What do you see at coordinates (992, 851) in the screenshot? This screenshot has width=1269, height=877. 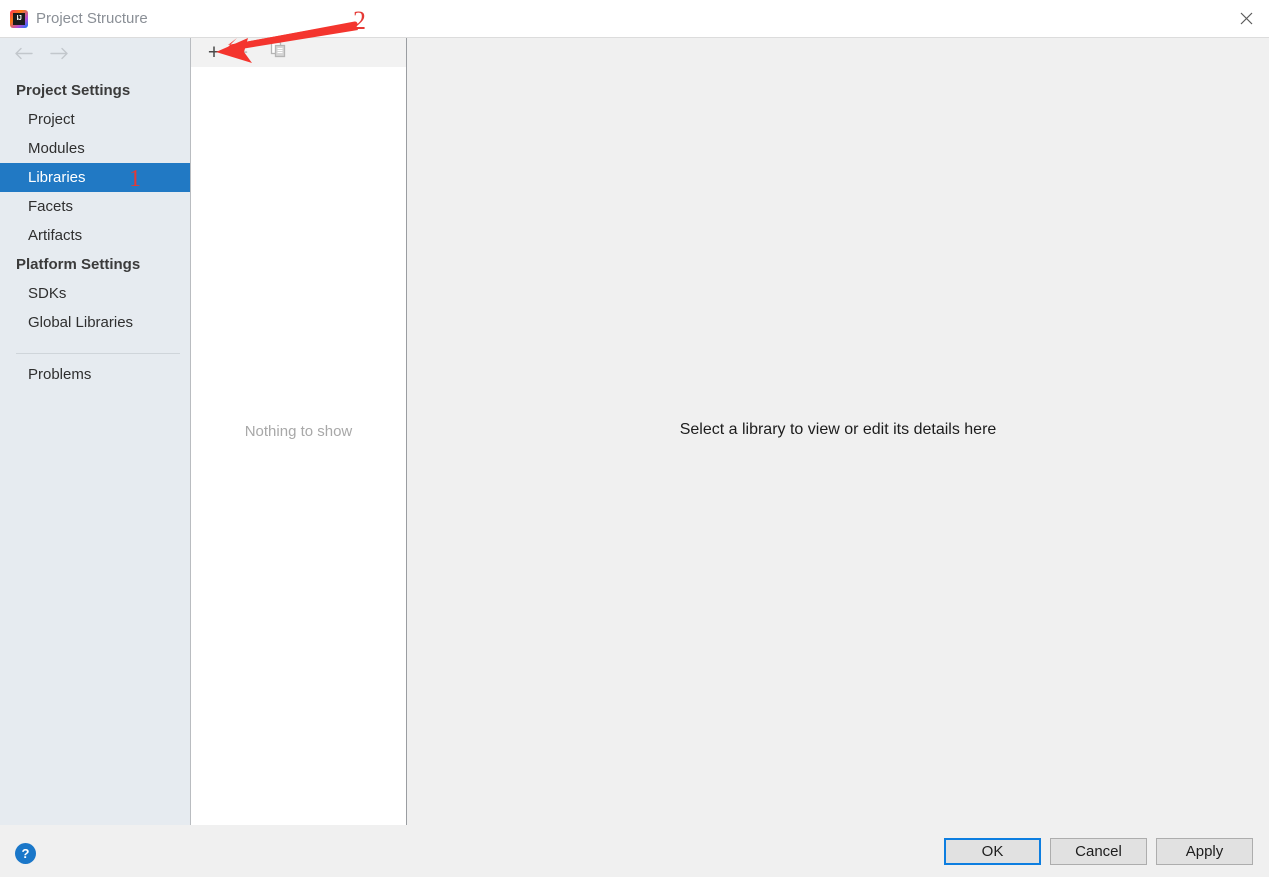 I see `ok-button: OK` at bounding box center [992, 851].